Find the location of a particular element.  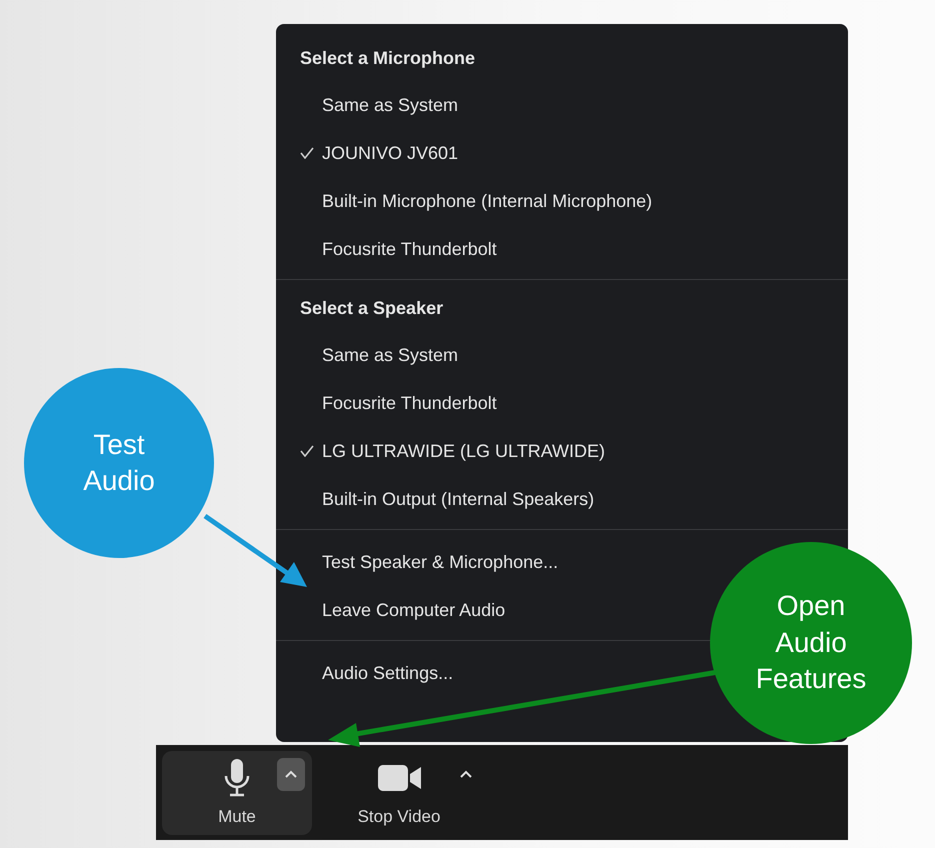

callout-text: Open Audio Features is located at coordinates (811, 642).